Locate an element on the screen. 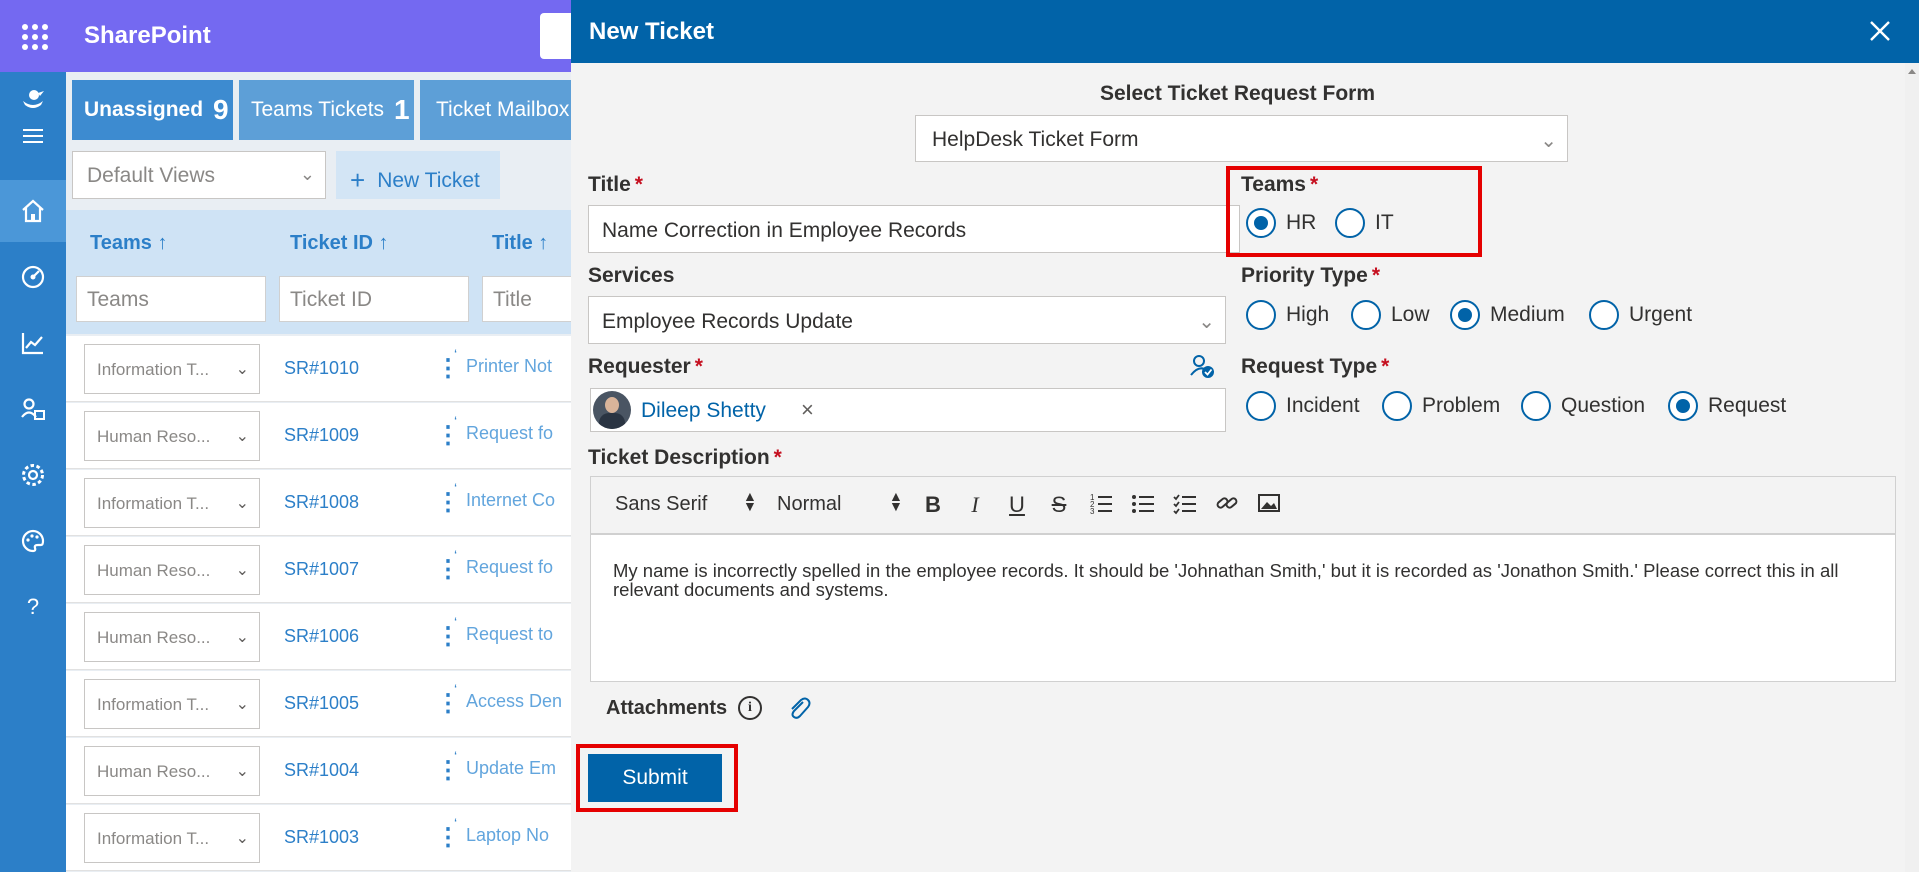  row-ticket-id: SR#1008 is located at coordinates (321, 502).